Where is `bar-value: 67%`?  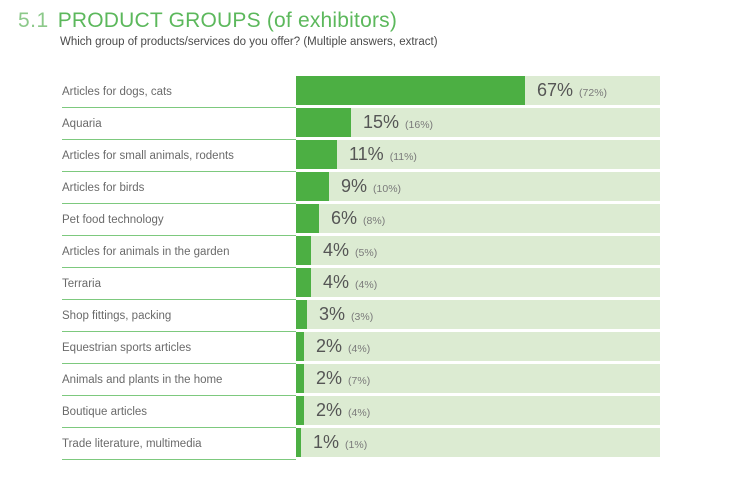 bar-value: 67% is located at coordinates (555, 90).